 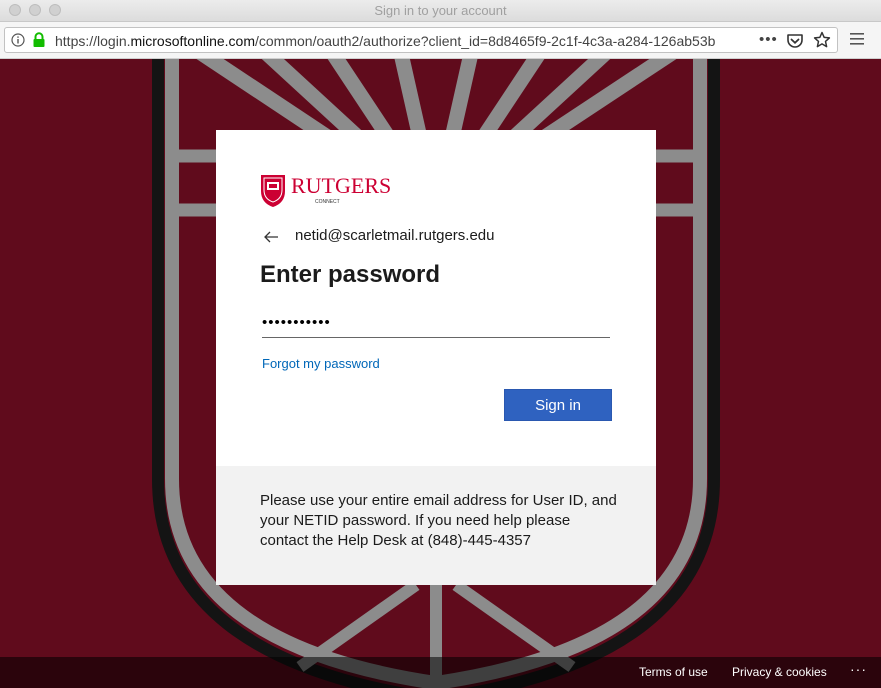 I want to click on back-arrow-icon, so click(x=271, y=237).